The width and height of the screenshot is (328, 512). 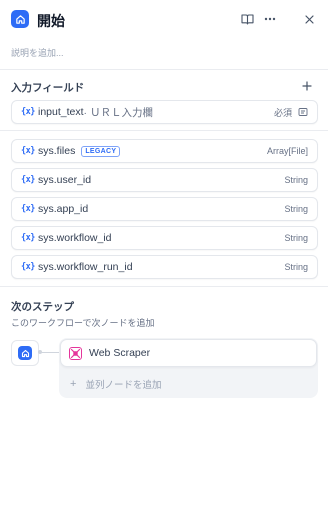 What do you see at coordinates (307, 86) in the screenshot?
I see `plus-icon` at bounding box center [307, 86].